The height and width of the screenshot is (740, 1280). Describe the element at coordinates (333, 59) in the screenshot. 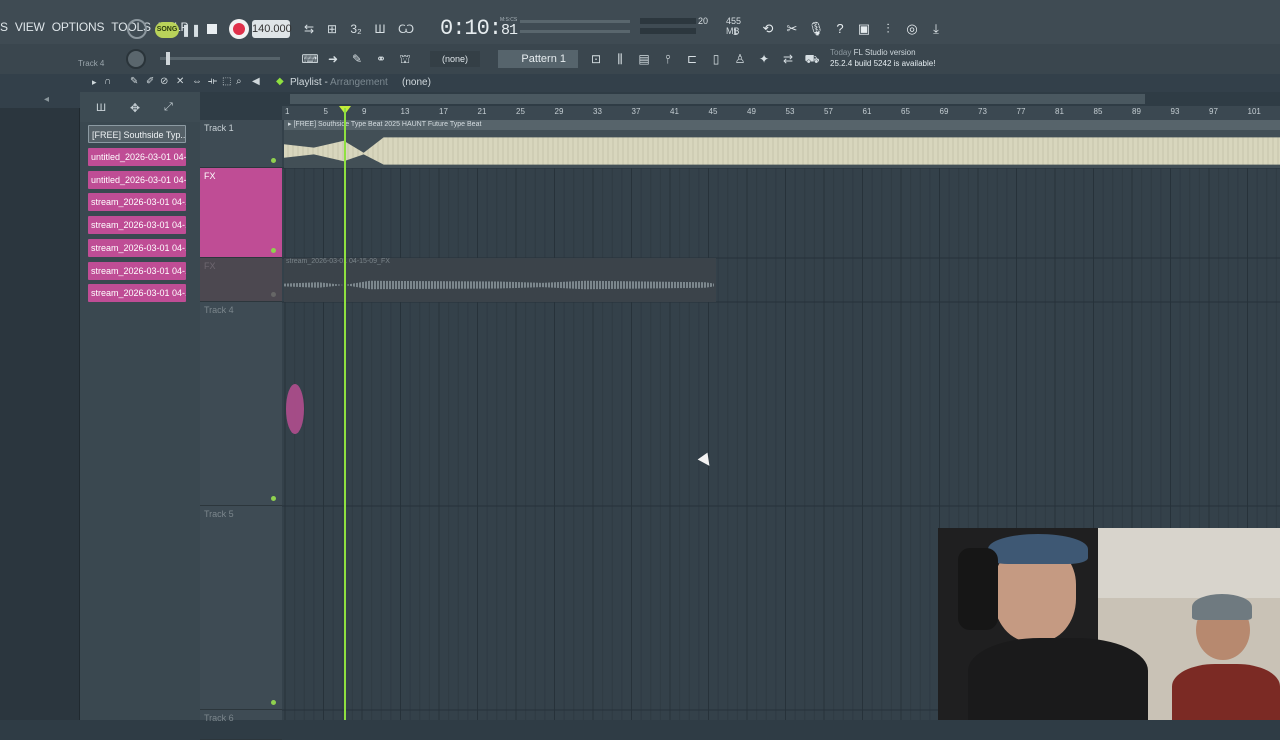

I see `arrow-icon: ➜` at that location.